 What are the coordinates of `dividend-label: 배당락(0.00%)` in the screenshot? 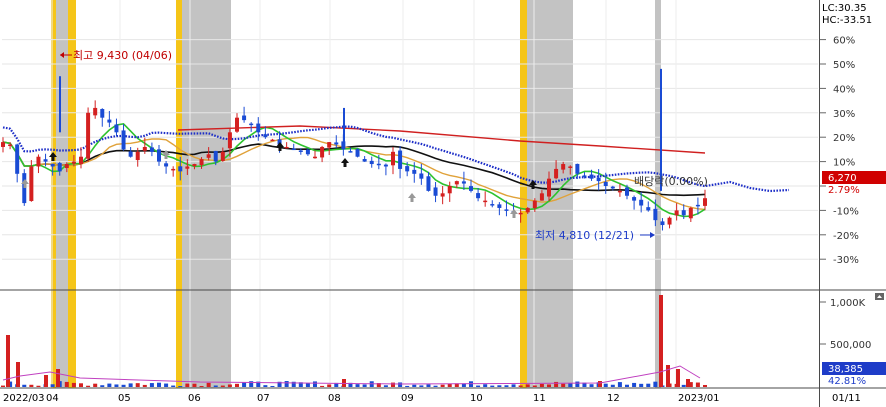 It's located at (671, 181).